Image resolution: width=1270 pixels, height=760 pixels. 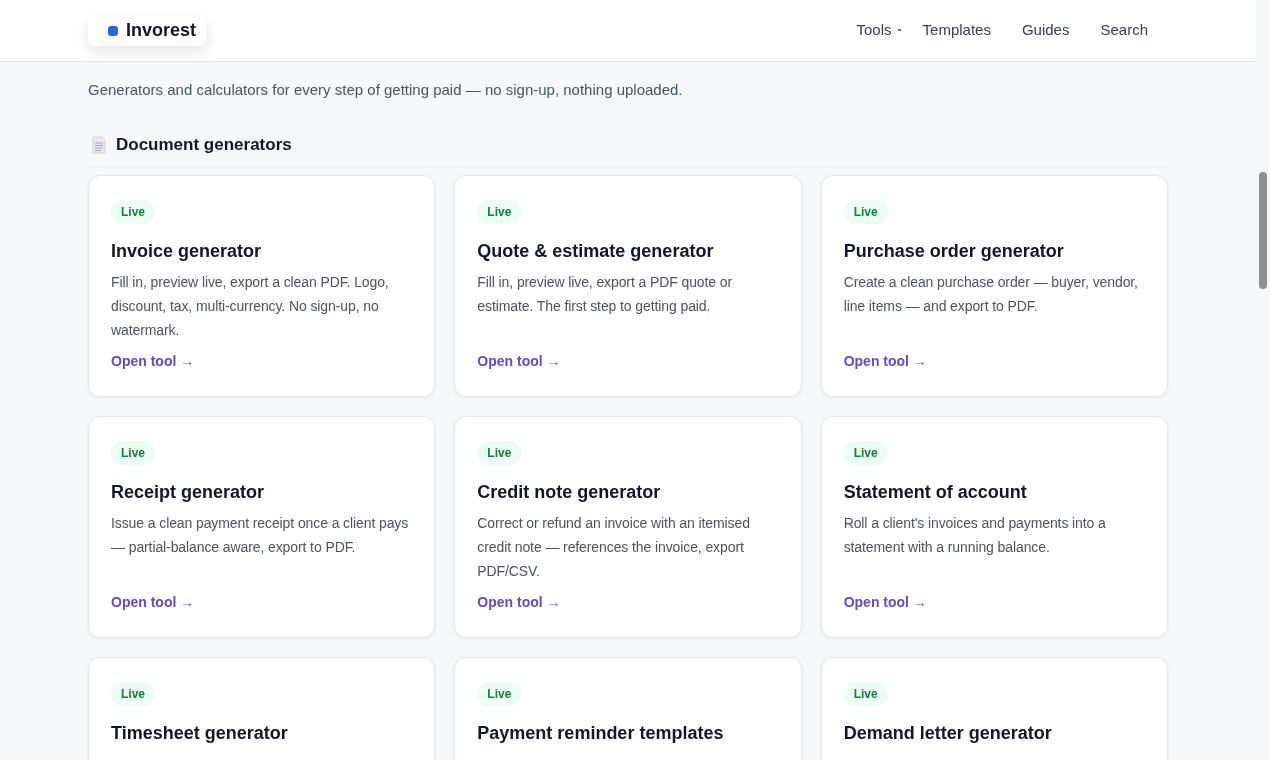 What do you see at coordinates (948, 733) in the screenshot?
I see `card-title: Demand letter generator` at bounding box center [948, 733].